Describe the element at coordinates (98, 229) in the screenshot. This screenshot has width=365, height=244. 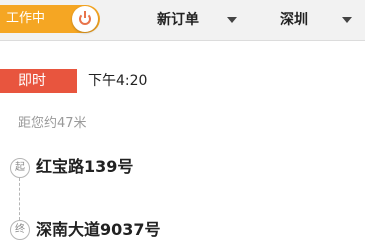
I see `end-address: 深南大道9037号` at that location.